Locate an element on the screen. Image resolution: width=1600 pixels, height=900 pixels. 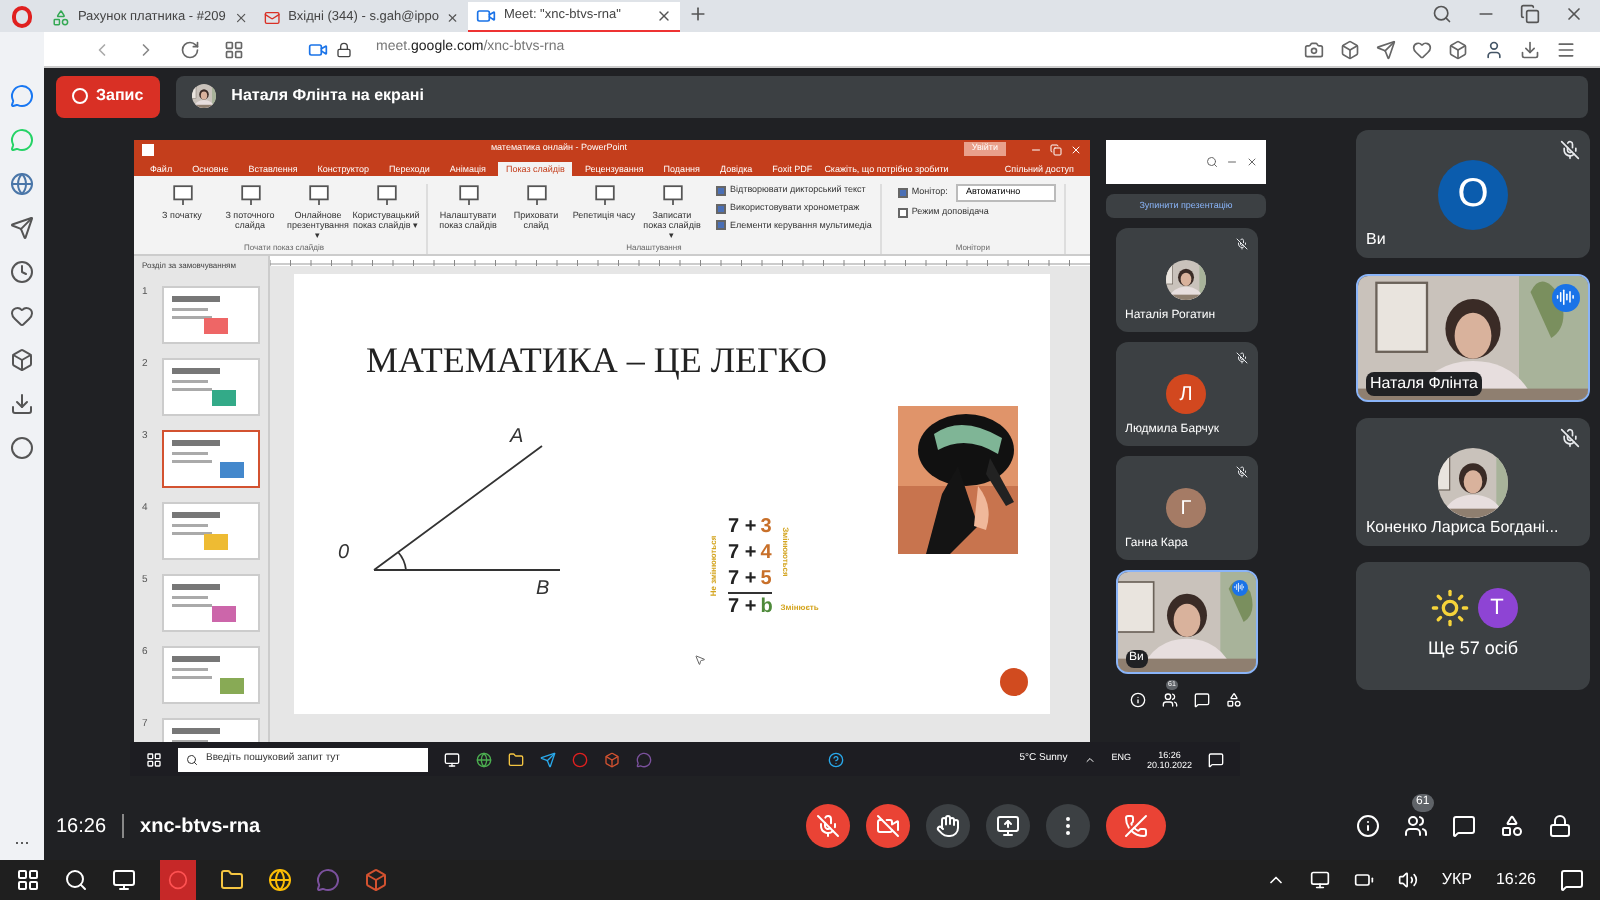
cube-icon is located at coordinates (1458, 49).